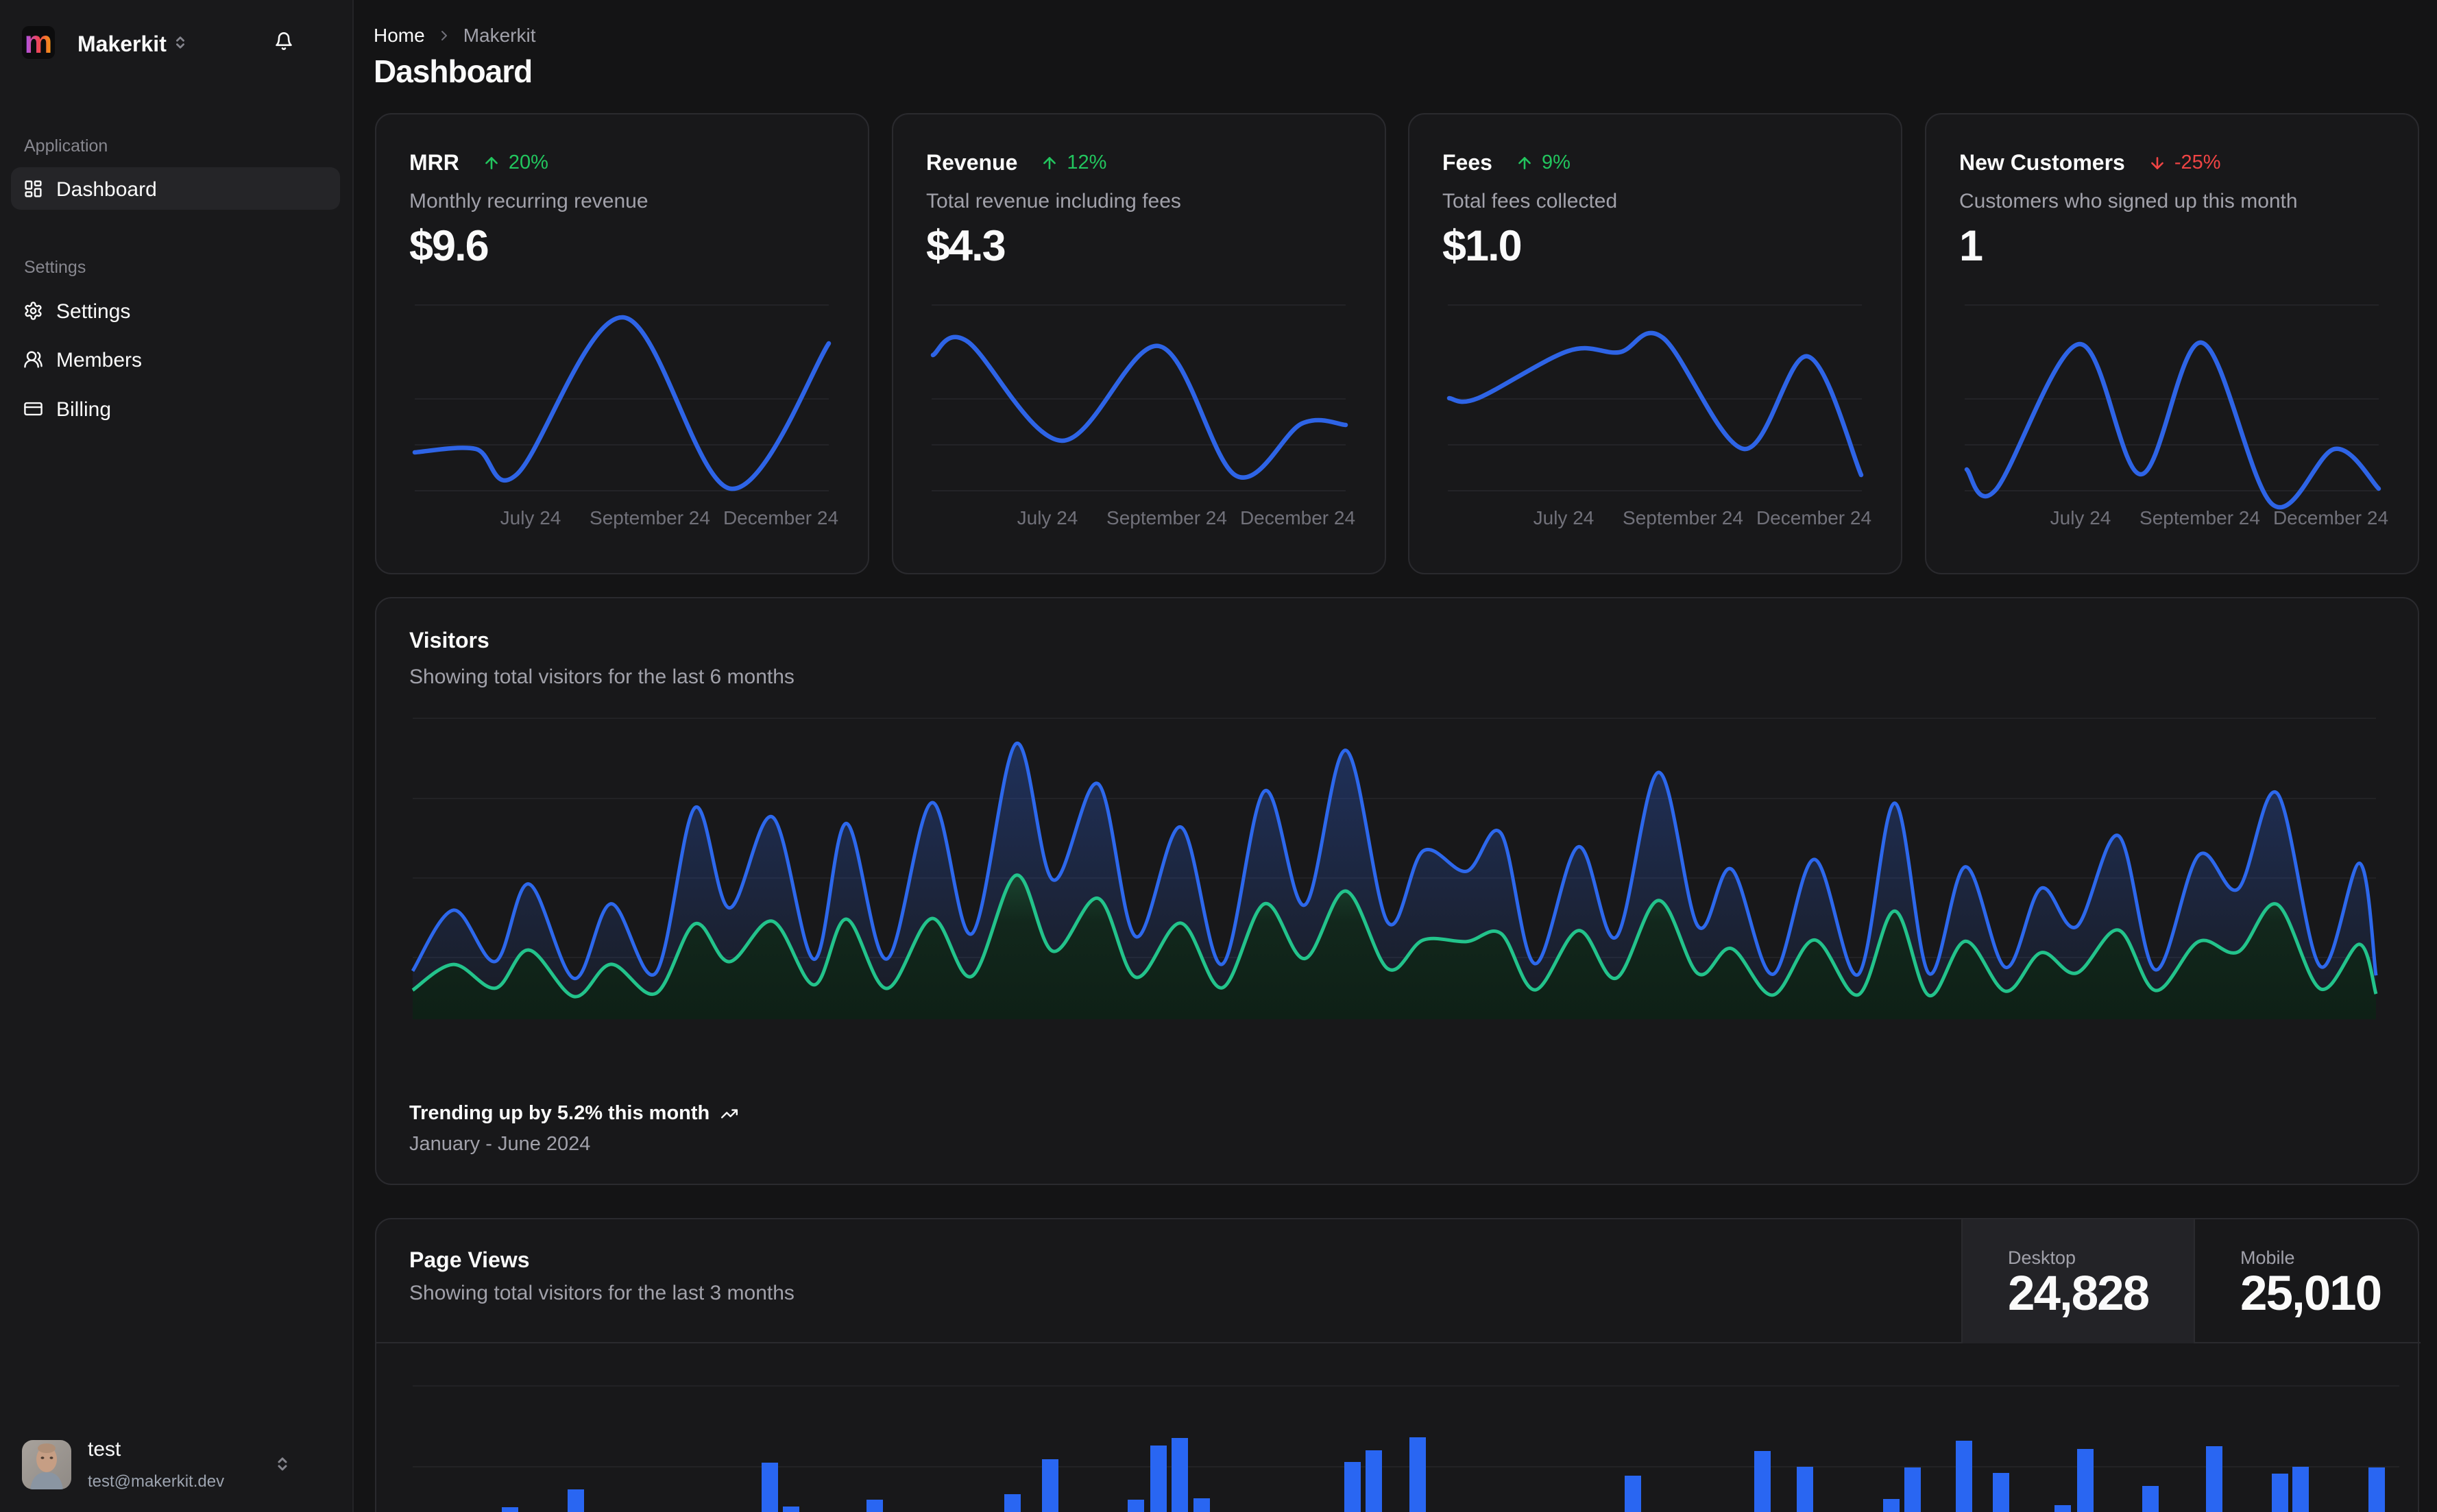  What do you see at coordinates (39, 42) in the screenshot?
I see `svg-text: m` at bounding box center [39, 42].